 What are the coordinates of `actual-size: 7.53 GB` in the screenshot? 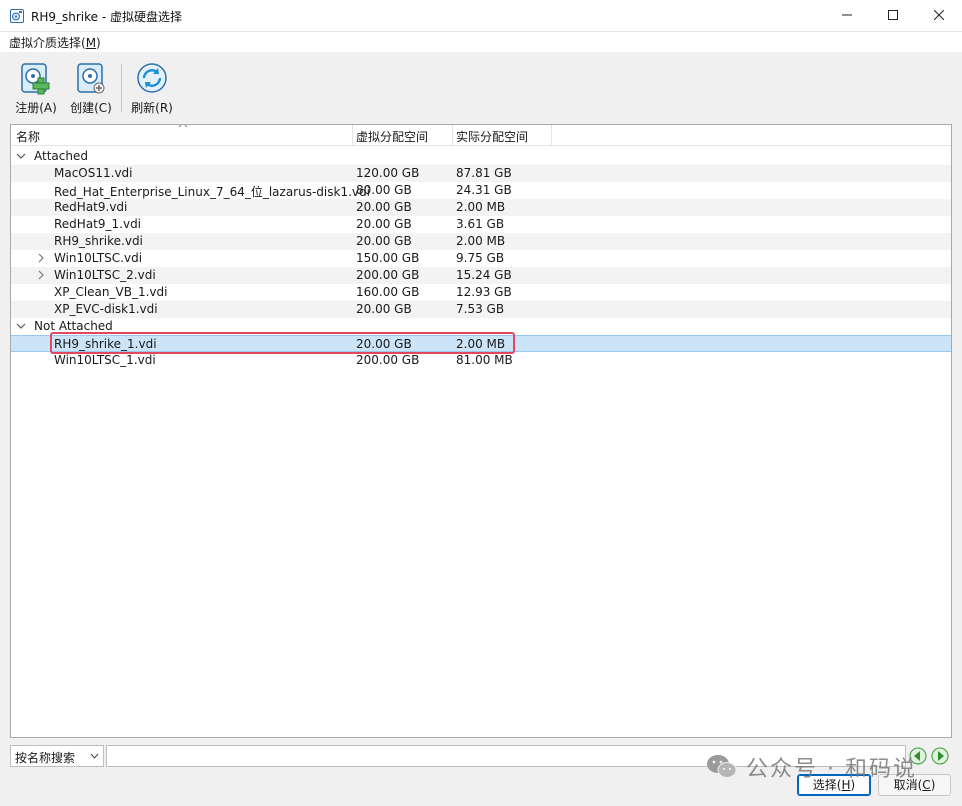 It's located at (480, 309).